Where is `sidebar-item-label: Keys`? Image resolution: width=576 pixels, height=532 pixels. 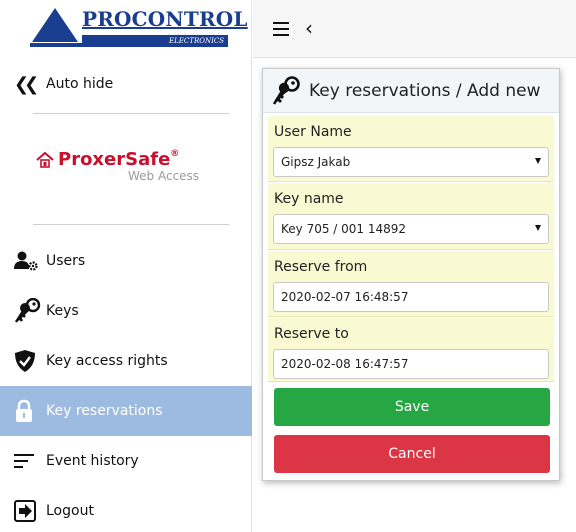 sidebar-item-label: Keys is located at coordinates (62, 311).